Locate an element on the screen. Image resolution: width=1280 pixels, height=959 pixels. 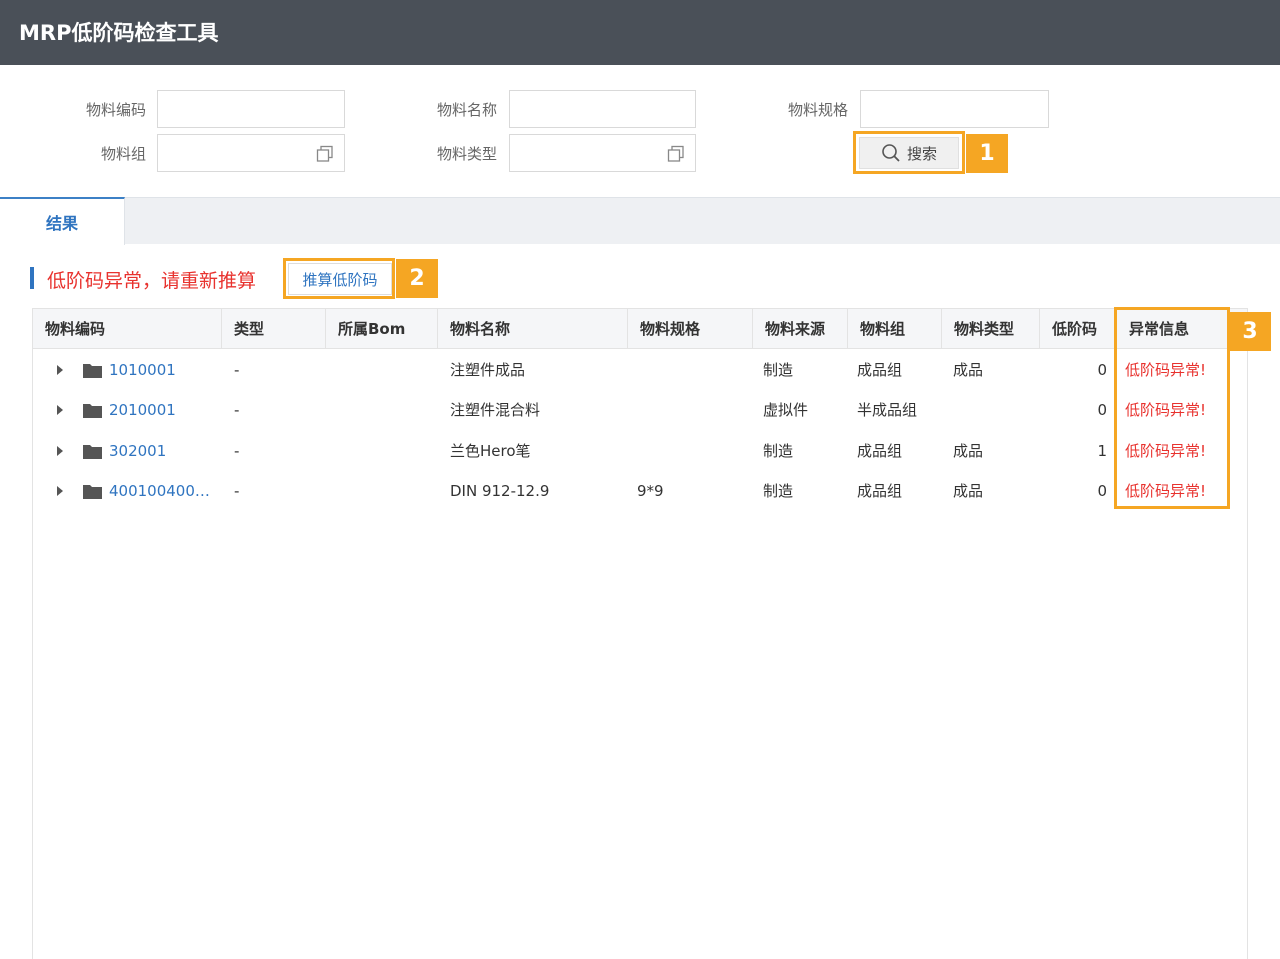
material-name-input is located at coordinates (602, 109).